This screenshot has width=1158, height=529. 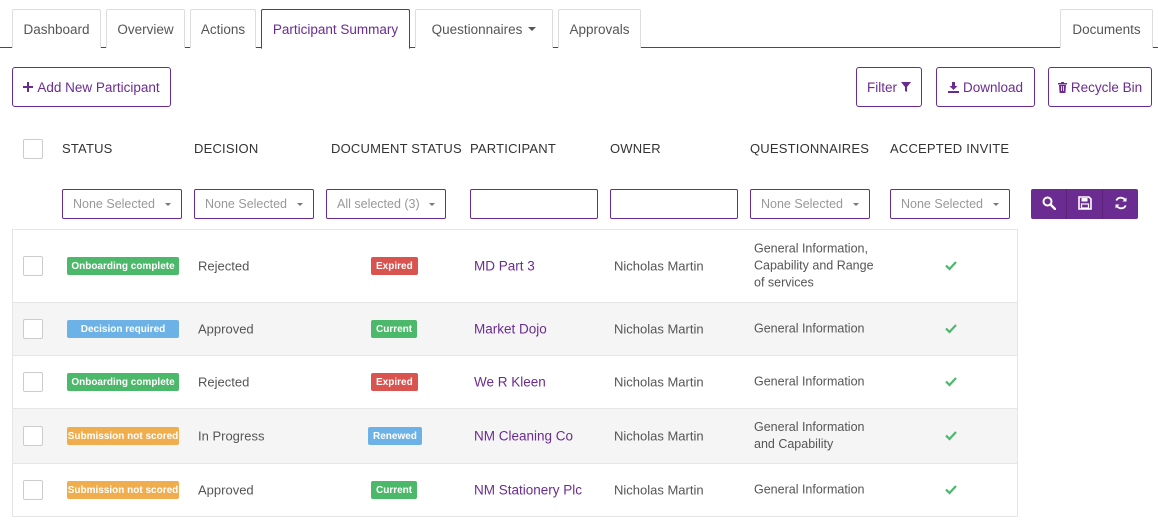 What do you see at coordinates (794, 444) in the screenshot?
I see `questionnaires-line: and Capability` at bounding box center [794, 444].